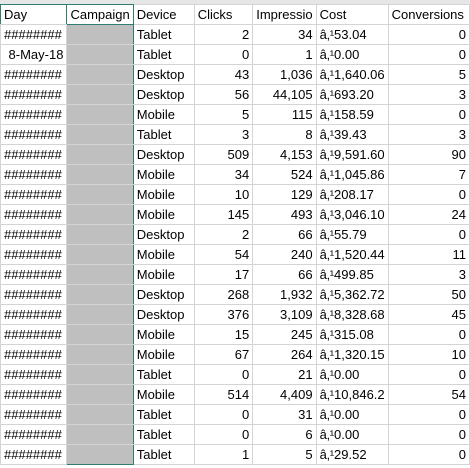  What do you see at coordinates (284, 94) in the screenshot?
I see `cell-impressions: 44,105` at bounding box center [284, 94].